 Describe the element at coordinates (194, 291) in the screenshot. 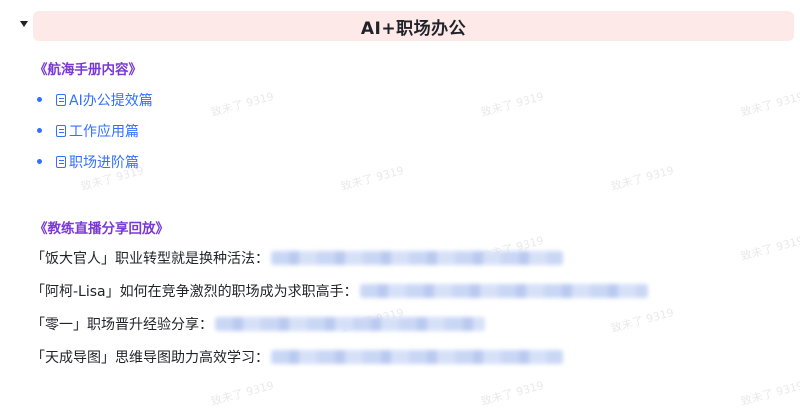

I see `replay-label: 「阿柯-Lisa」如何在竞争激烈的职场成为求职高手：` at that location.